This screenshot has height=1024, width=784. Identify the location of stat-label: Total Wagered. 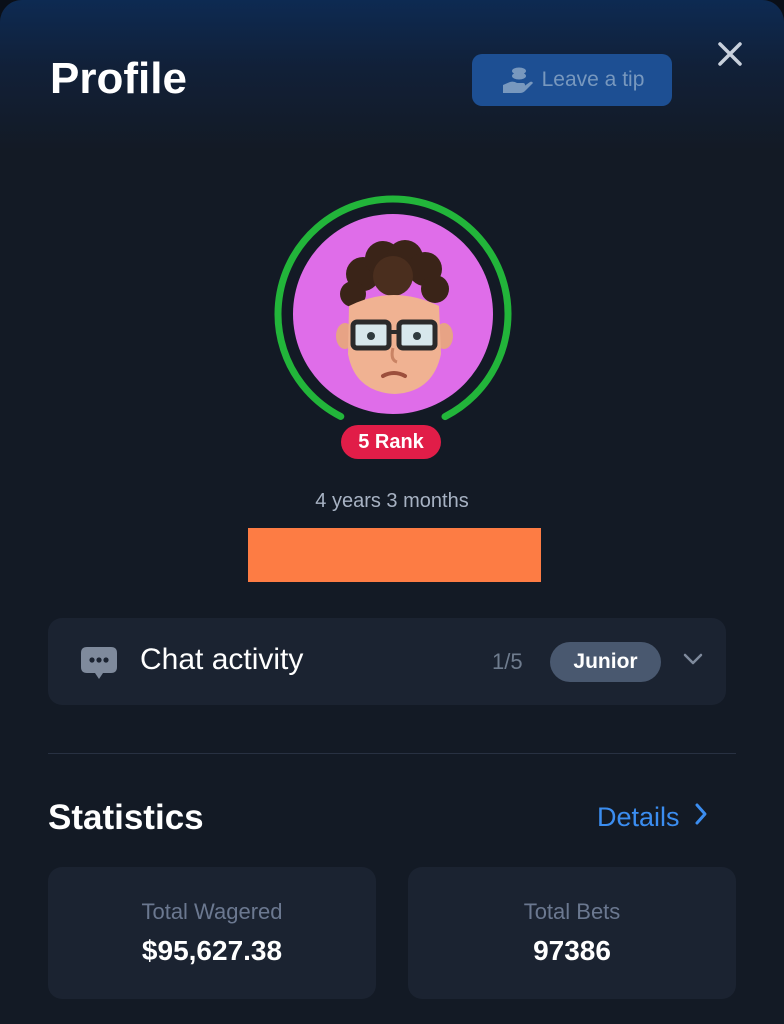
(212, 911).